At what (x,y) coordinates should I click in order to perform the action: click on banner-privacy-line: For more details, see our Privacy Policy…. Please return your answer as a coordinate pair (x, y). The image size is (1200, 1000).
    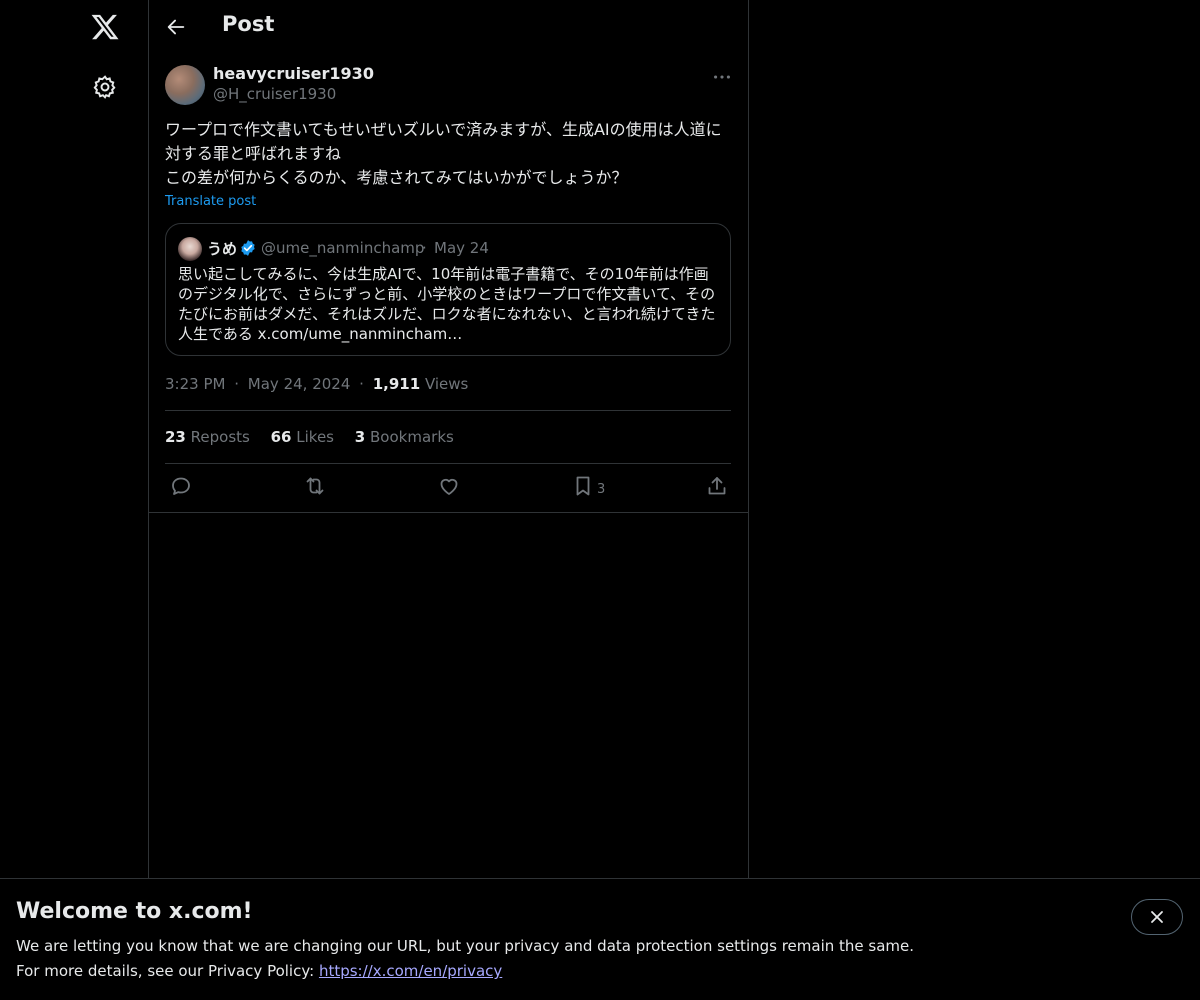
    Looking at the image, I should click on (259, 971).